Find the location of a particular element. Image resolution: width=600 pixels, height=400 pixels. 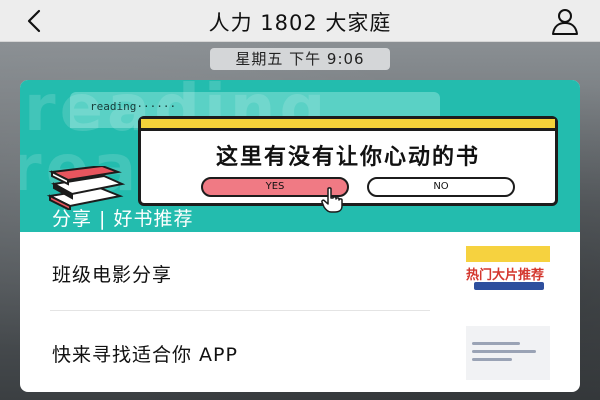

list-item-title: 班级电影分享 is located at coordinates (112, 275).